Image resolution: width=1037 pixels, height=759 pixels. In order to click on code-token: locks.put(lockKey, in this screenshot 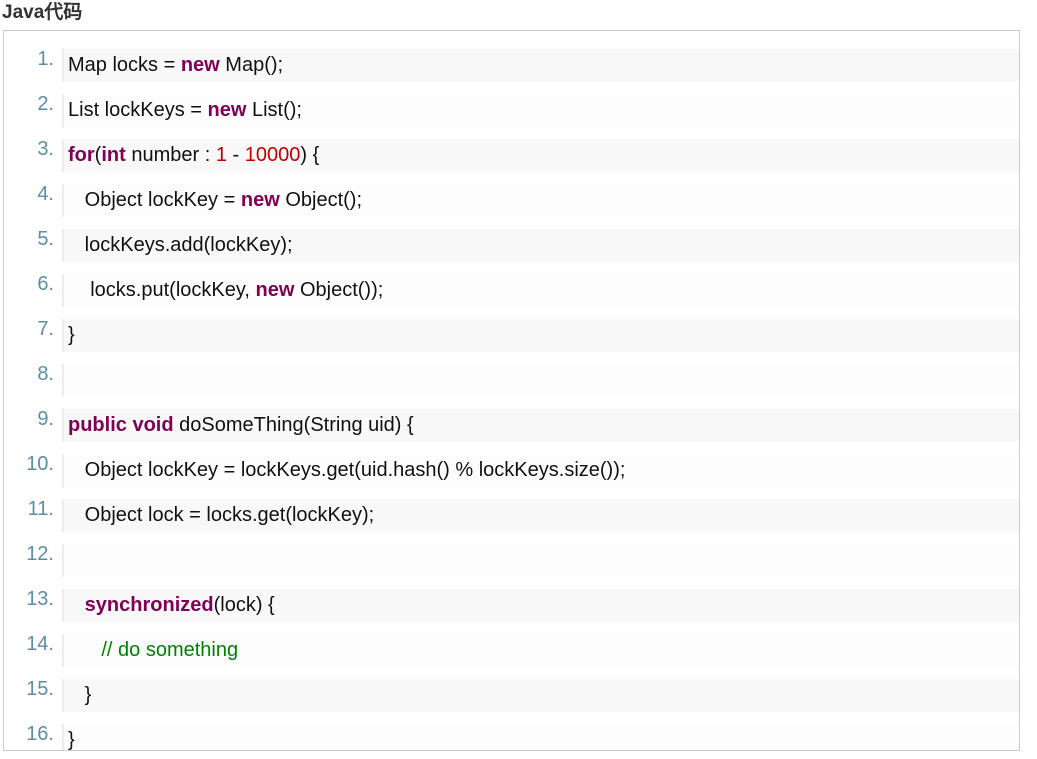, I will do `click(162, 290)`.